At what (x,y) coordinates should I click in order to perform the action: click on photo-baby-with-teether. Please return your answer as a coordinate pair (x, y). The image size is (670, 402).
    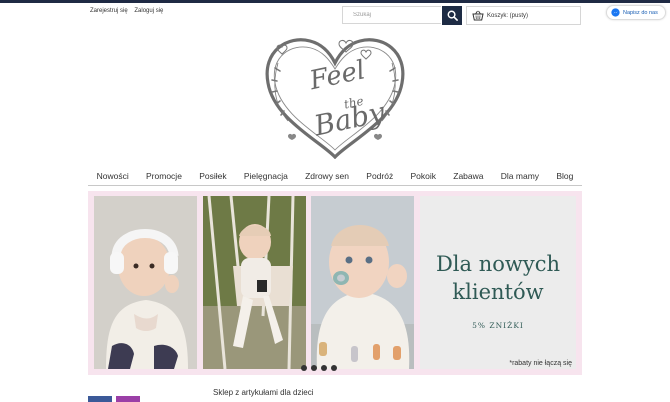
    Looking at the image, I should click on (362, 282).